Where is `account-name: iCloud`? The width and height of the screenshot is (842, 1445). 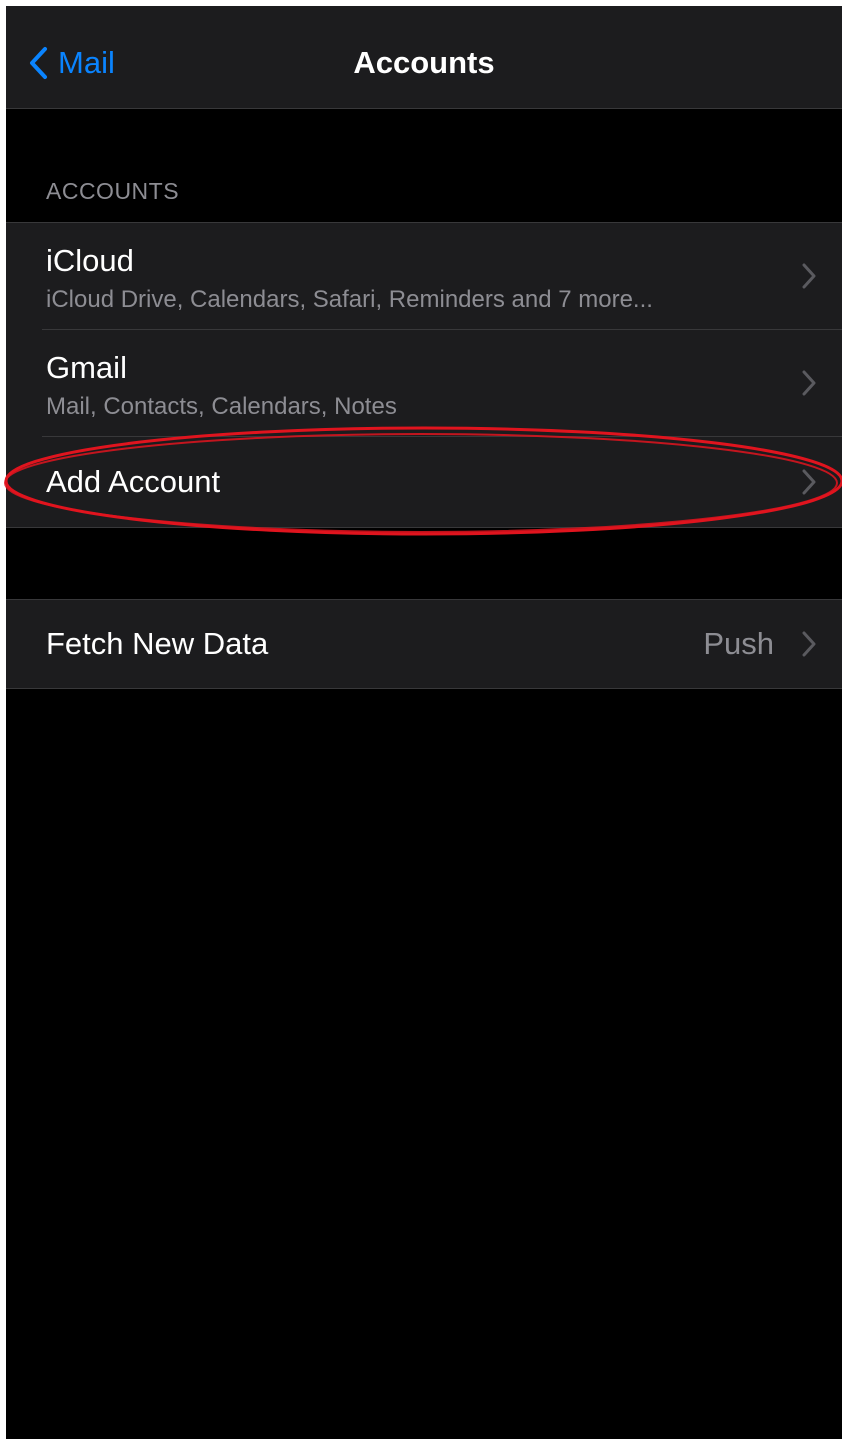 account-name: iCloud is located at coordinates (90, 260).